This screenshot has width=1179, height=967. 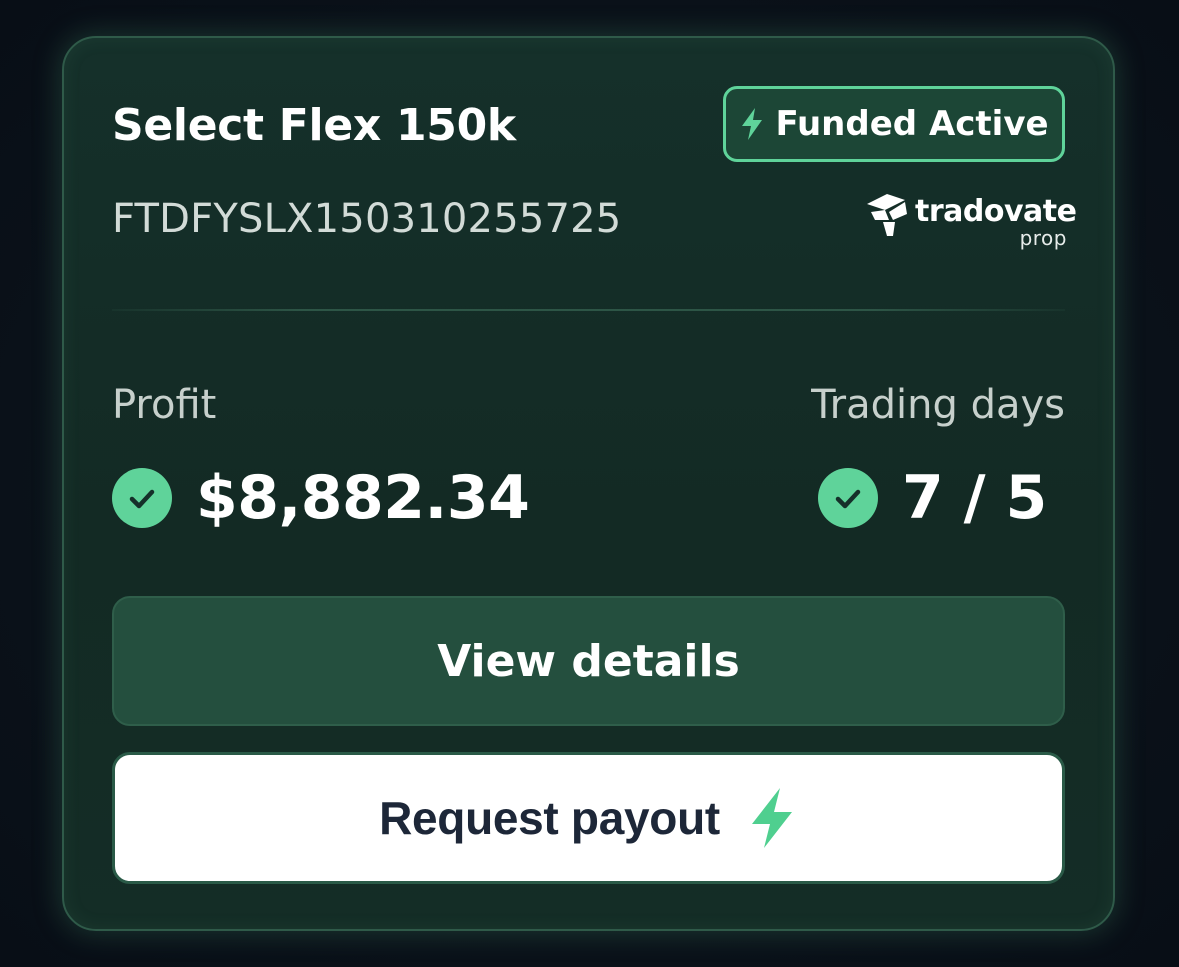 What do you see at coordinates (164, 405) in the screenshot?
I see `profit-label: Profit` at bounding box center [164, 405].